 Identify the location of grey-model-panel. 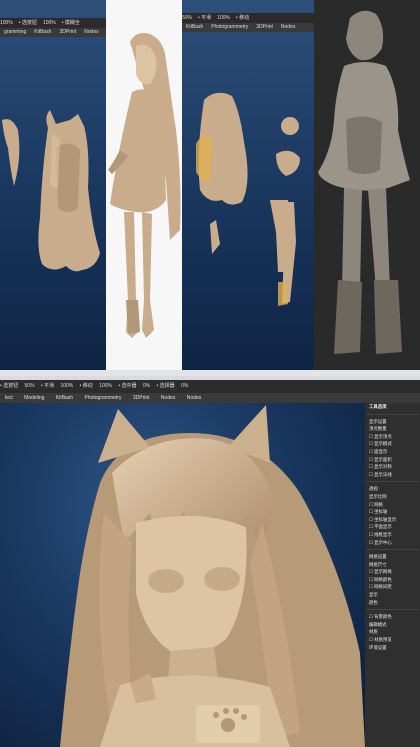
(367, 185).